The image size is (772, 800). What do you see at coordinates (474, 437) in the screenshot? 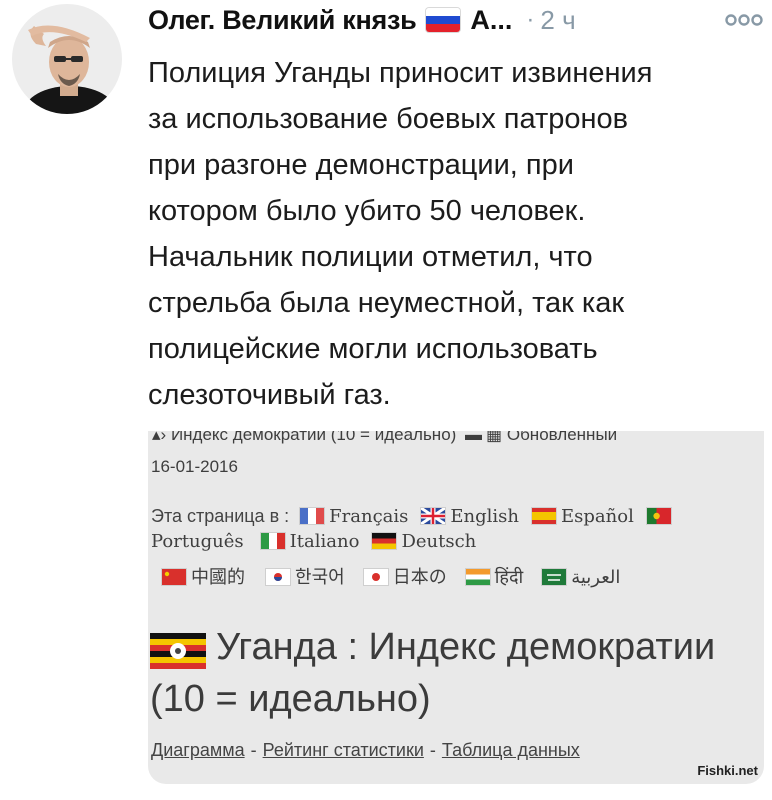
I see `dash-icon: ▬` at bounding box center [474, 437].